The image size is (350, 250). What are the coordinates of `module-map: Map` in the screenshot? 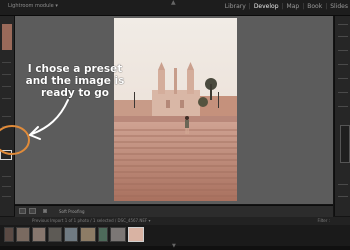 It's located at (293, 6).